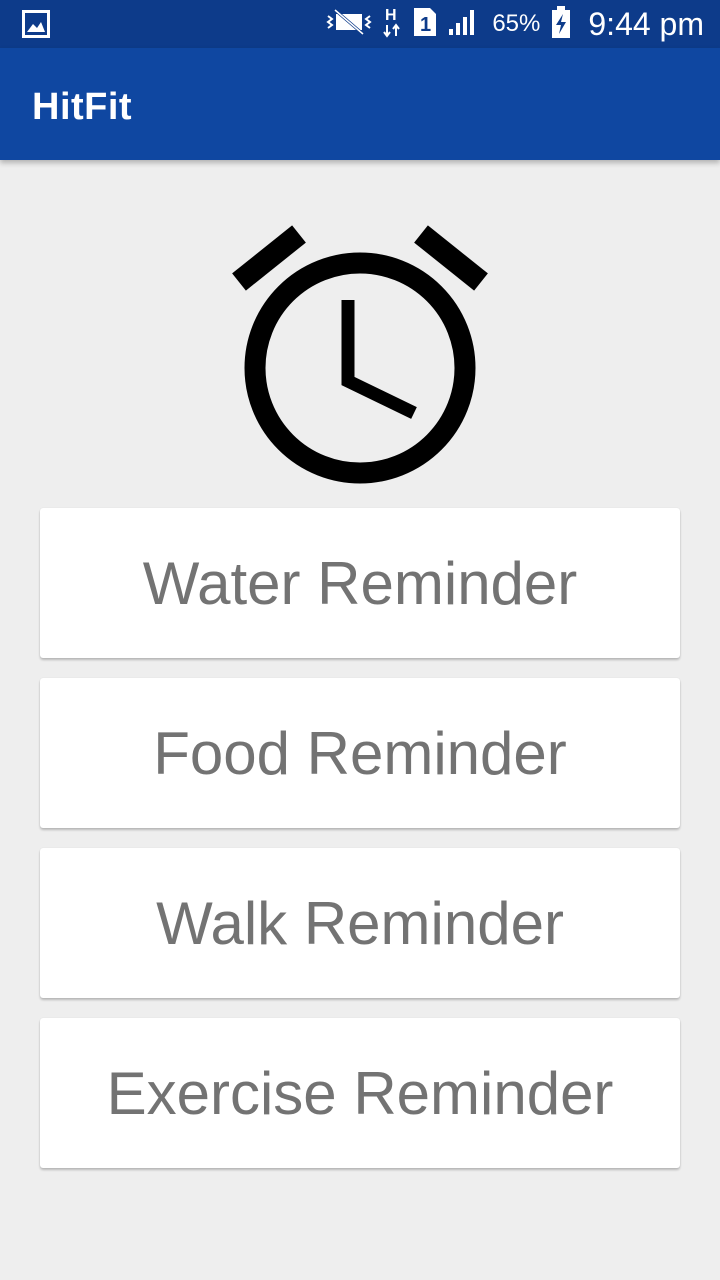  What do you see at coordinates (360, 1093) in the screenshot?
I see `exercise-reminder-button: Exercise Reminder` at bounding box center [360, 1093].